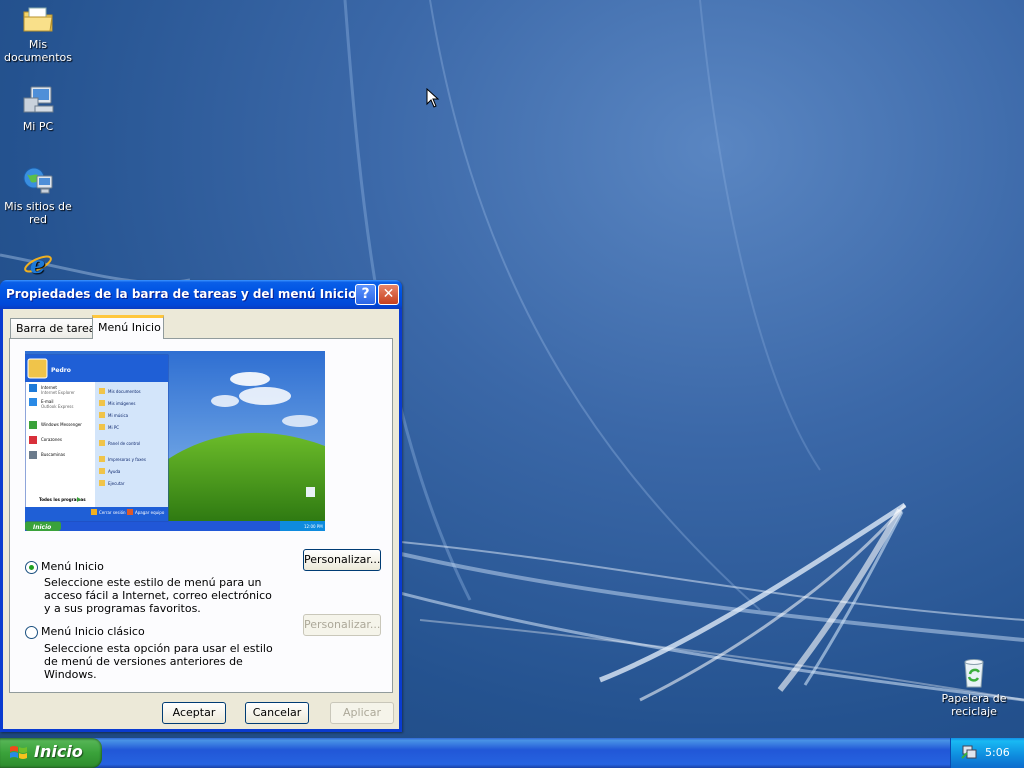 Image resolution: width=1024 pixels, height=768 pixels. What do you see at coordinates (93, 631) in the screenshot?
I see `classic-start-menu-option-label: Menú Inicio clásico` at bounding box center [93, 631].